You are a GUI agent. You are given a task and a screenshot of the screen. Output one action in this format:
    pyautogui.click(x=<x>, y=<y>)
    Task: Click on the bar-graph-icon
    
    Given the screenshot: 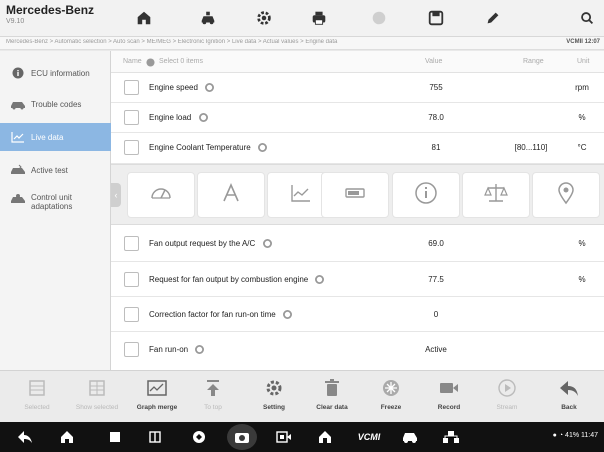 What is the action you would take?
    pyautogui.click(x=355, y=195)
    